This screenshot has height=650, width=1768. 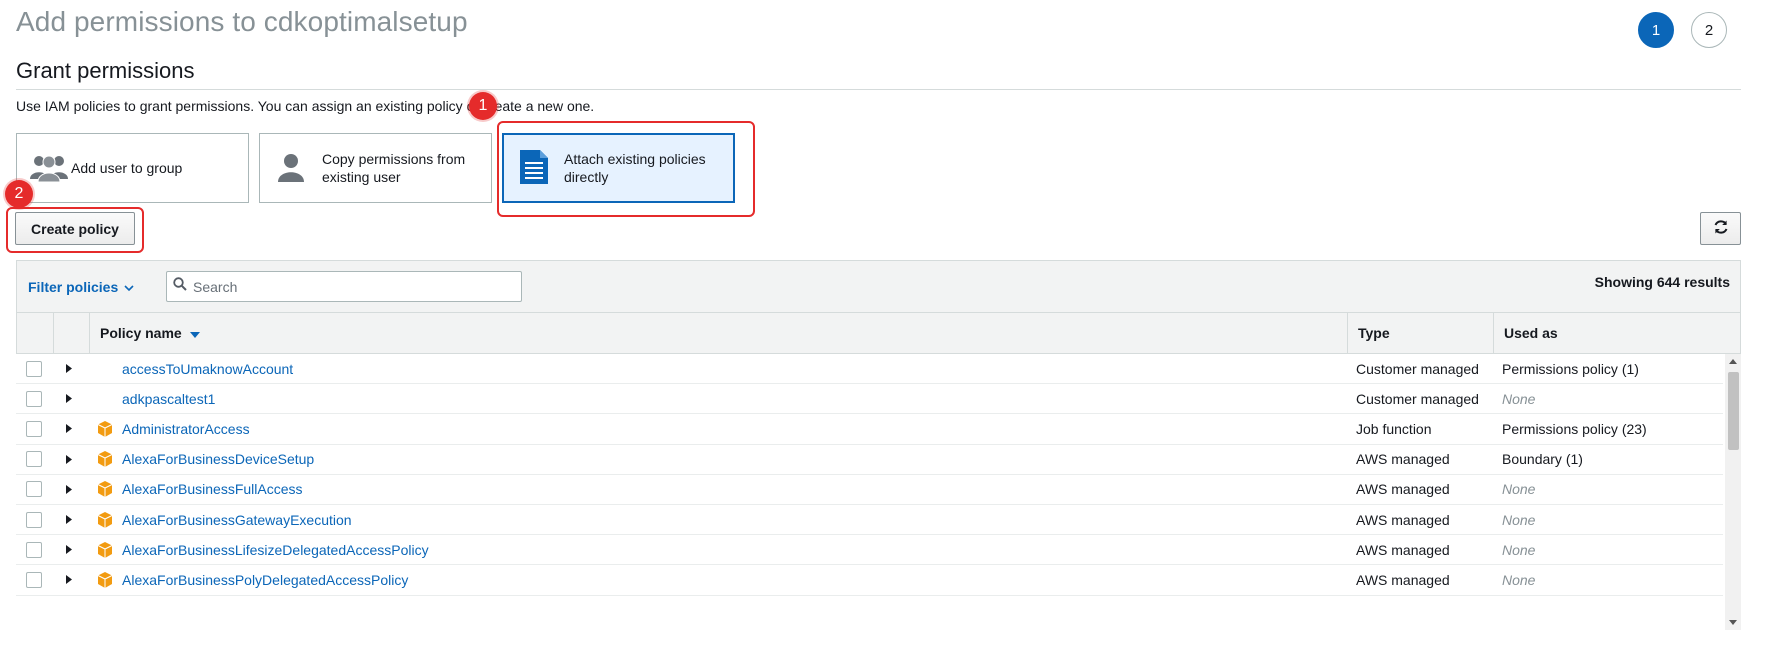 What do you see at coordinates (207, 368) in the screenshot?
I see `policy-name-link: accessToUmaknowAccount` at bounding box center [207, 368].